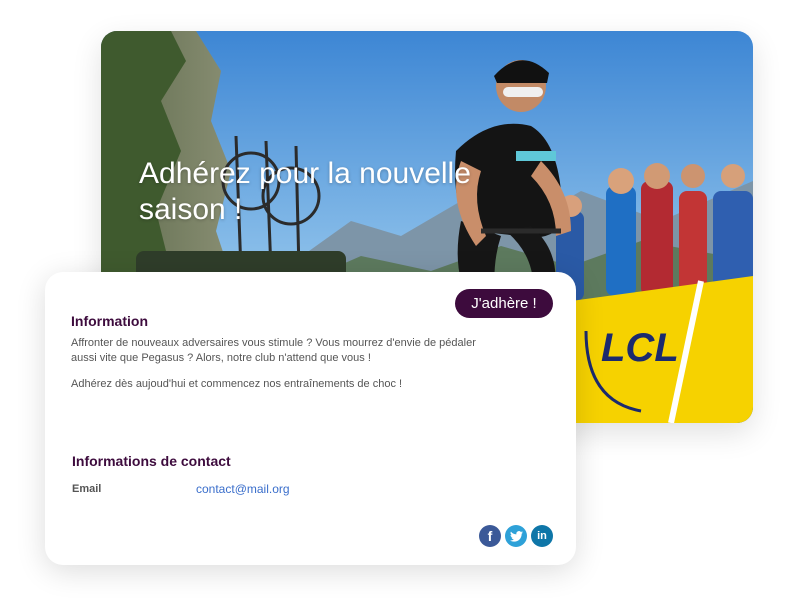 This screenshot has height=598, width=800. I want to click on facebook-icon: f, so click(490, 536).